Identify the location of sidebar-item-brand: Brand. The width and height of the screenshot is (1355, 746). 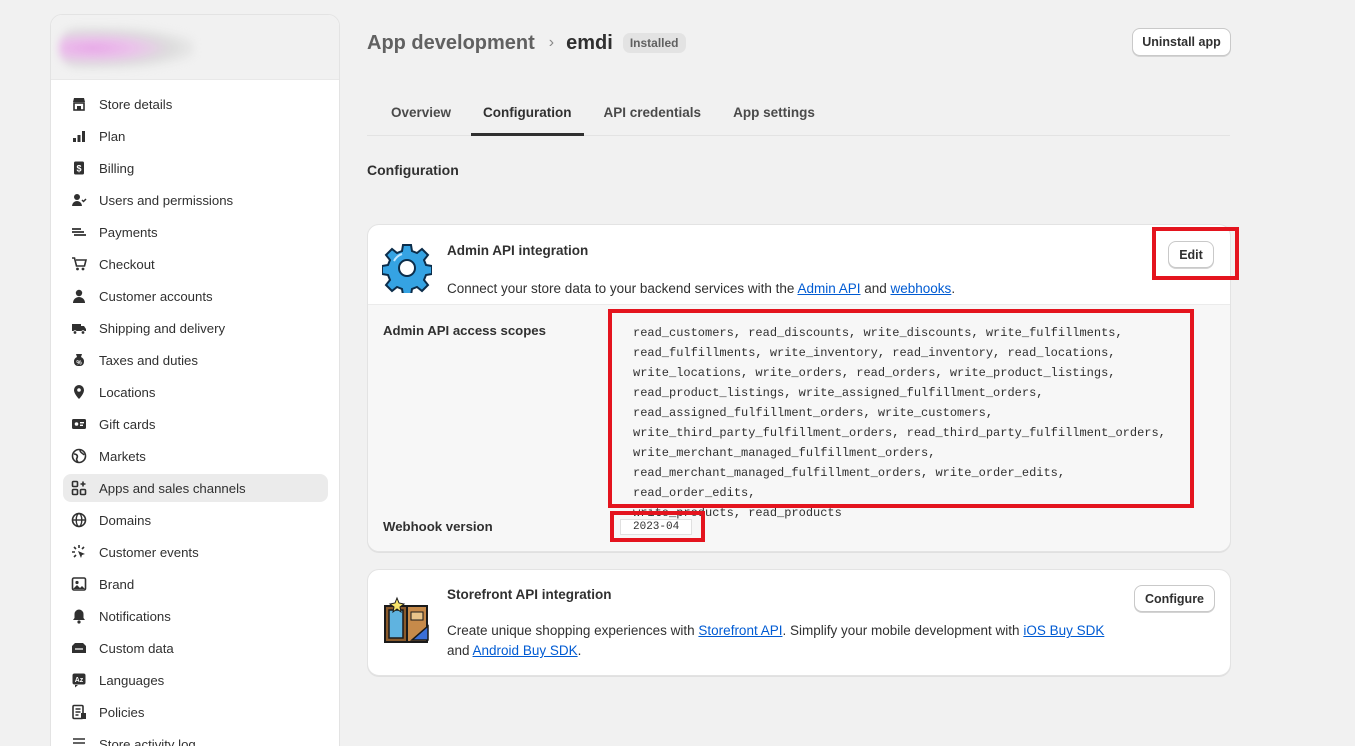
(195, 584).